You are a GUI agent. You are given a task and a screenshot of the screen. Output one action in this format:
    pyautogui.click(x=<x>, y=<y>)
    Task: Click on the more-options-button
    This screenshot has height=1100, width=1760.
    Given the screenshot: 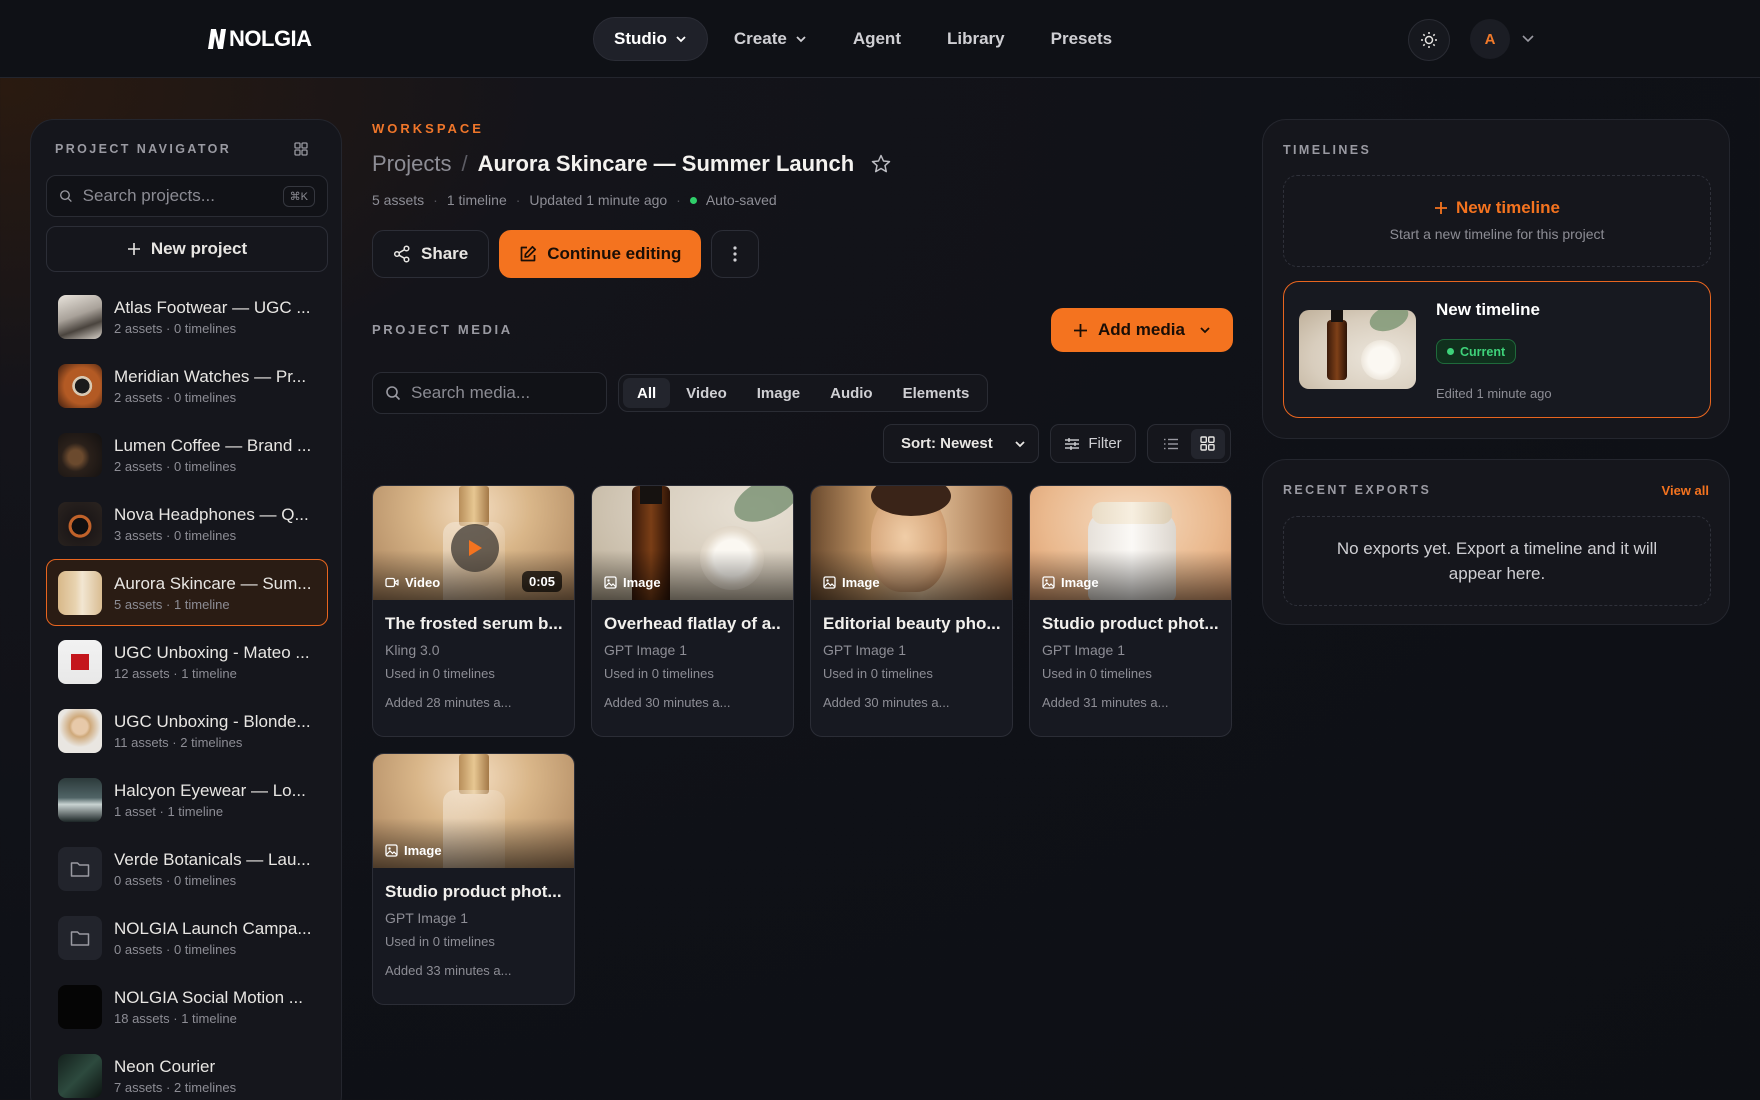 What is the action you would take?
    pyautogui.click(x=735, y=254)
    